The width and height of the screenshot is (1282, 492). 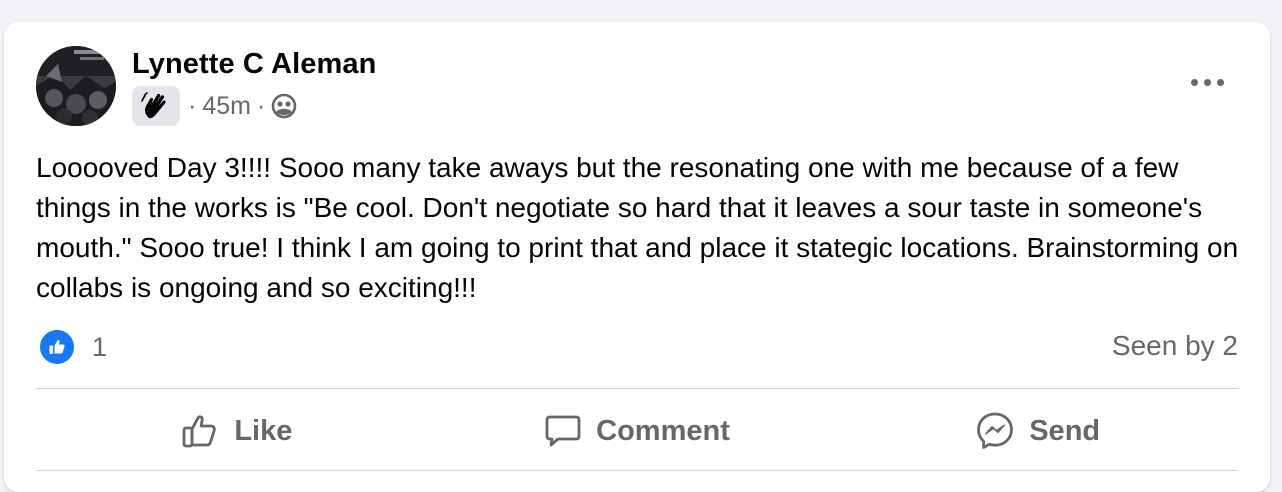 What do you see at coordinates (99, 347) in the screenshot?
I see `reaction-count: 1` at bounding box center [99, 347].